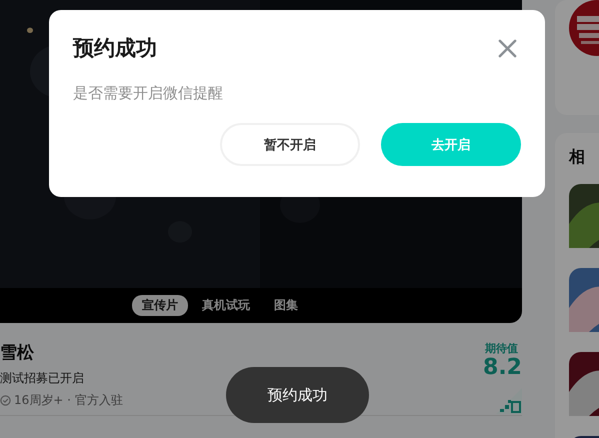 The height and width of the screenshot is (438, 599). I want to click on dialog-title: 预约成功, so click(115, 48).